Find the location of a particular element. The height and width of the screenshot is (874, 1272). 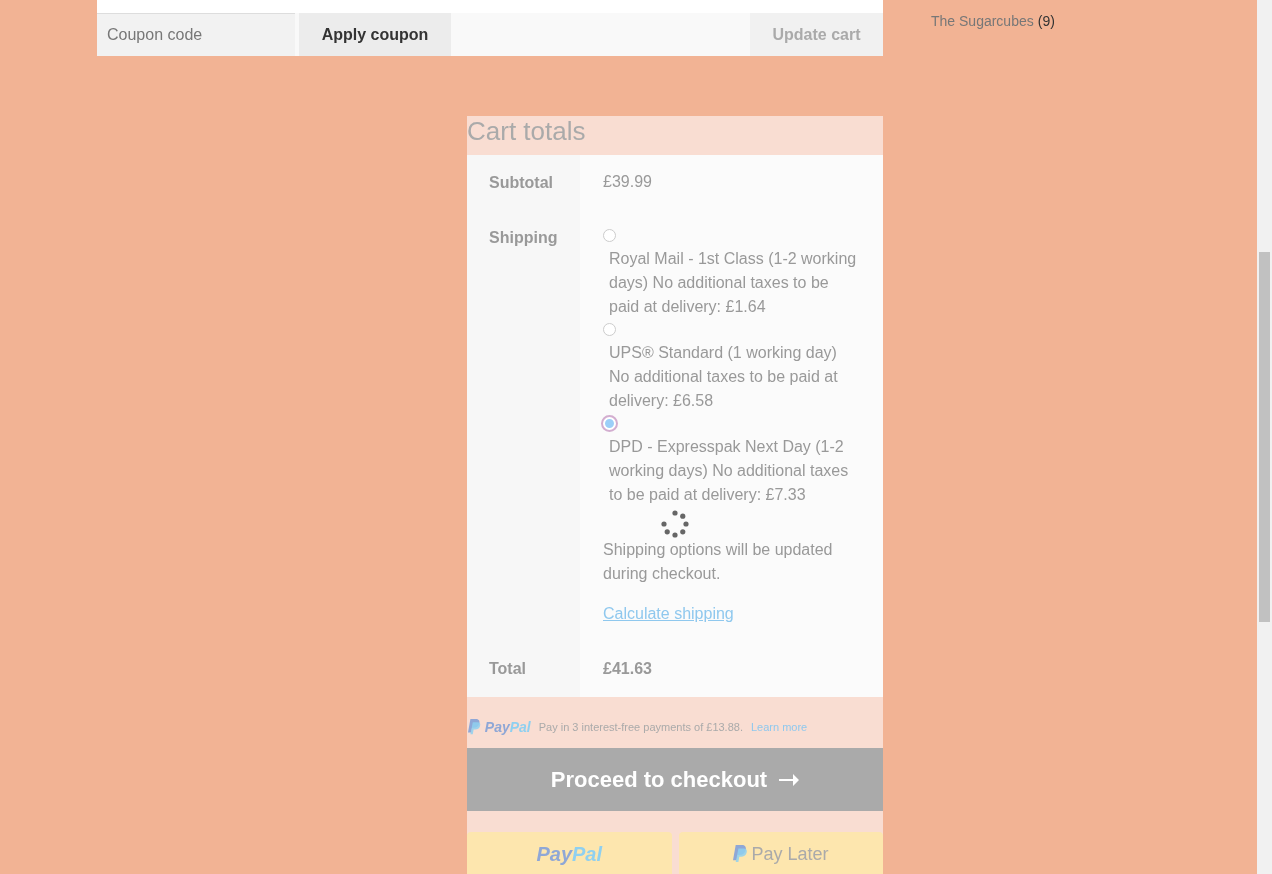

shipping-option-label: DPD - Expresspak Next Day (1-2 working days) No additional taxes to be paid at delivery: £7.33 is located at coordinates (732, 471).